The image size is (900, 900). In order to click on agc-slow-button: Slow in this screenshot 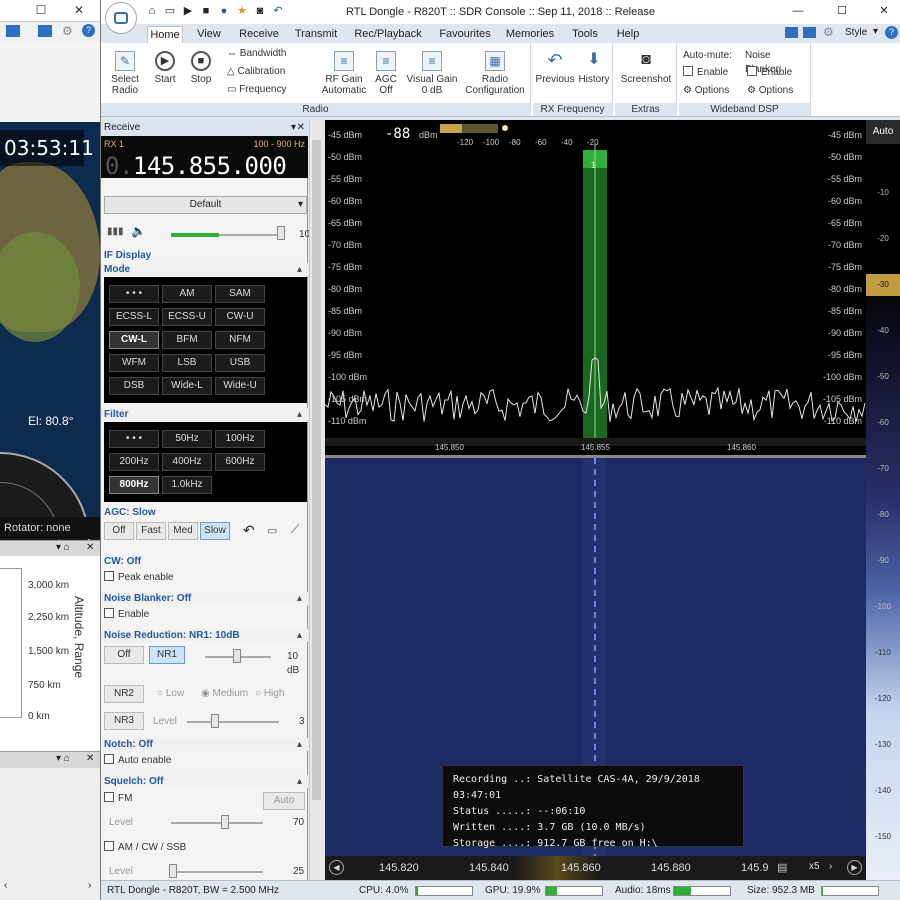, I will do `click(215, 531)`.